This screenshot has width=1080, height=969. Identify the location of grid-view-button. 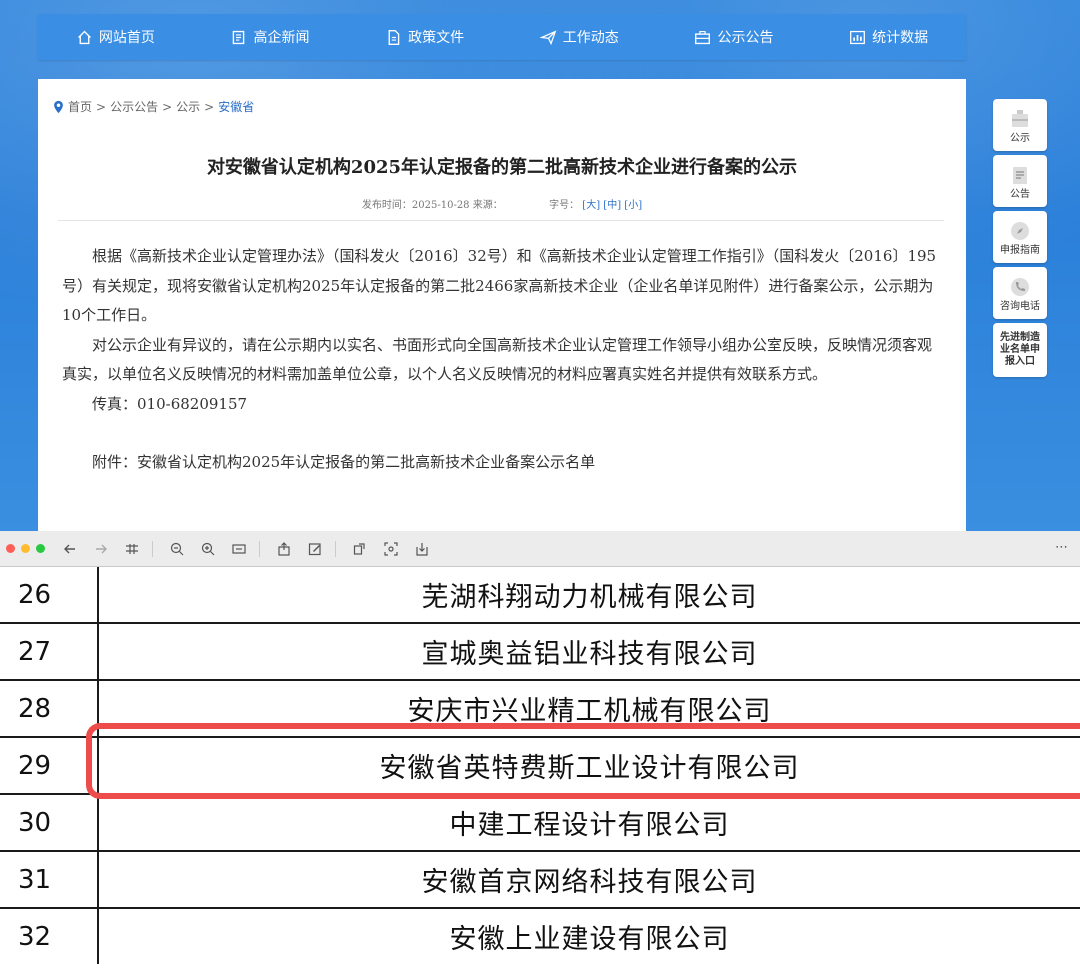
(132, 549).